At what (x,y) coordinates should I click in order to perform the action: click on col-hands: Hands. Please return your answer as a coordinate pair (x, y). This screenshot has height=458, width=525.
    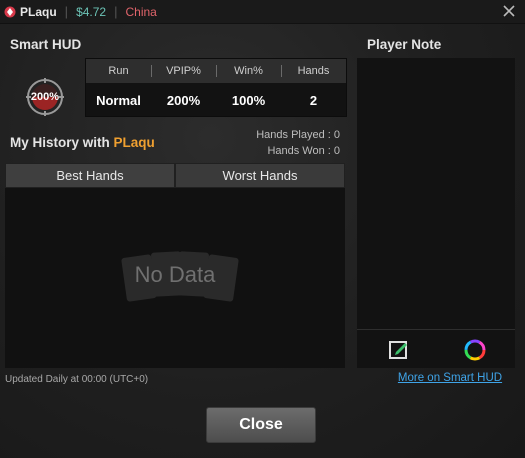
    Looking at the image, I should click on (313, 71).